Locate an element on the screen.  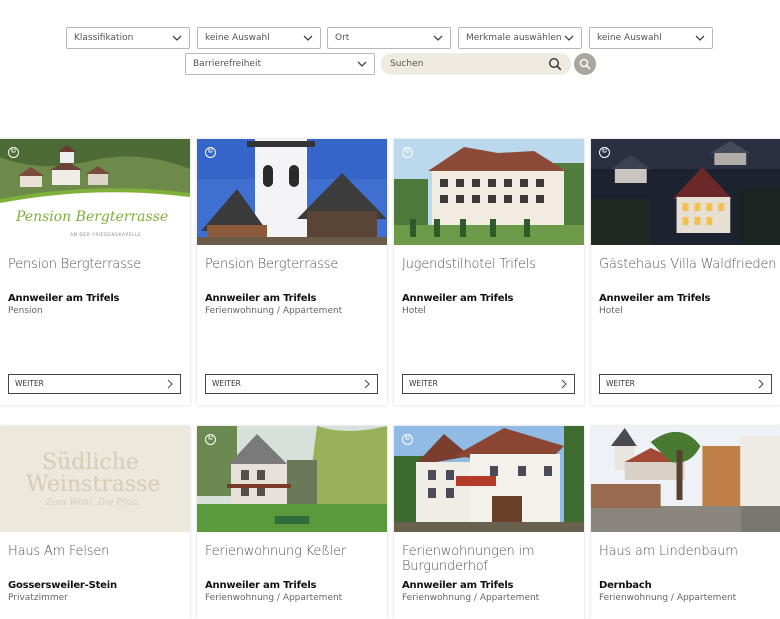
listing-title: Gästehaus Villa Waldfrieden is located at coordinates (688, 264).